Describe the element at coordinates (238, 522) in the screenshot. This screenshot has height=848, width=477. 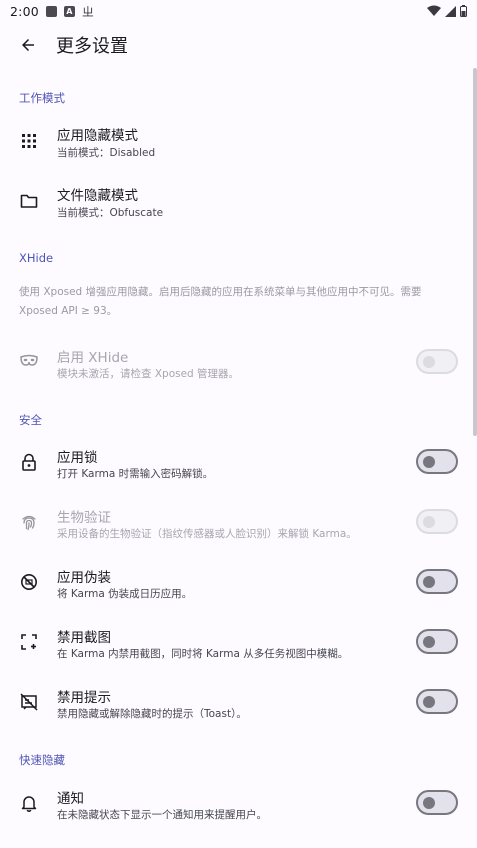
I see `pref-biometric: 生物验证 采用设备的生物验证（指纹传感器或人脸识别）来解锁 Karma。` at that location.